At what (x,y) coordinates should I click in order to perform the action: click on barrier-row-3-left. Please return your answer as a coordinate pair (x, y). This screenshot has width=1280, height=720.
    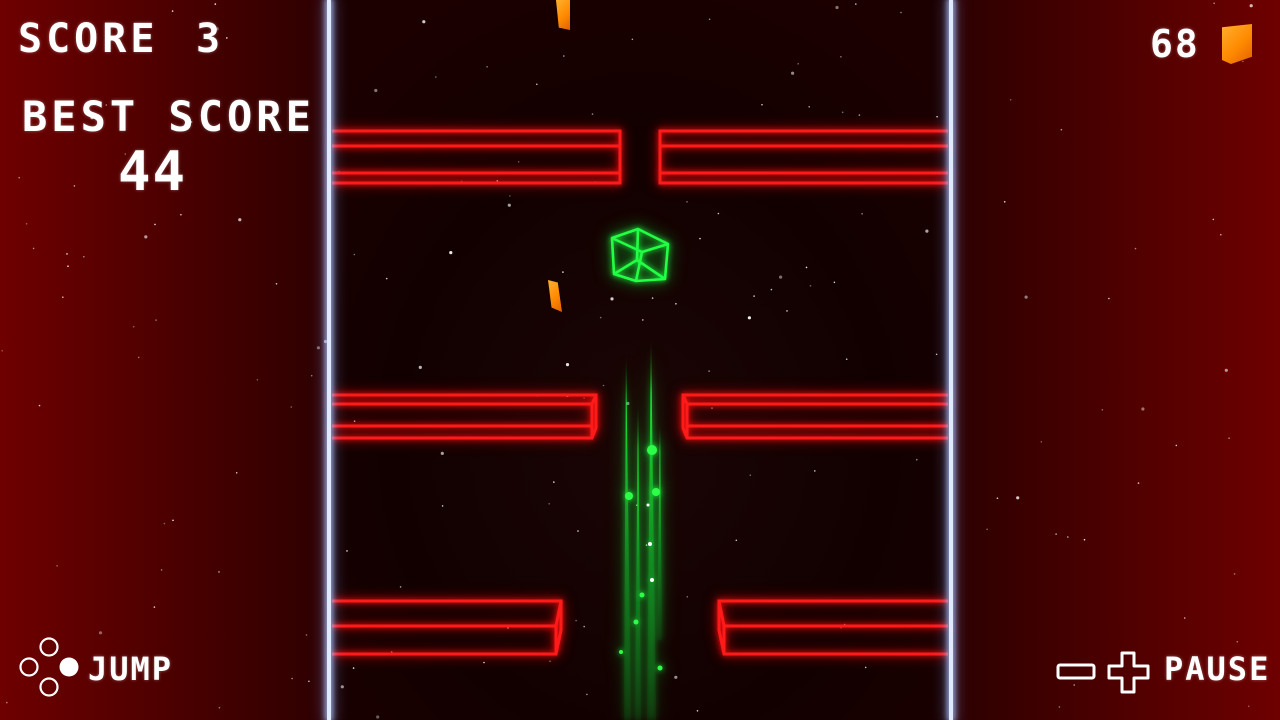
    Looking at the image, I should click on (447, 627).